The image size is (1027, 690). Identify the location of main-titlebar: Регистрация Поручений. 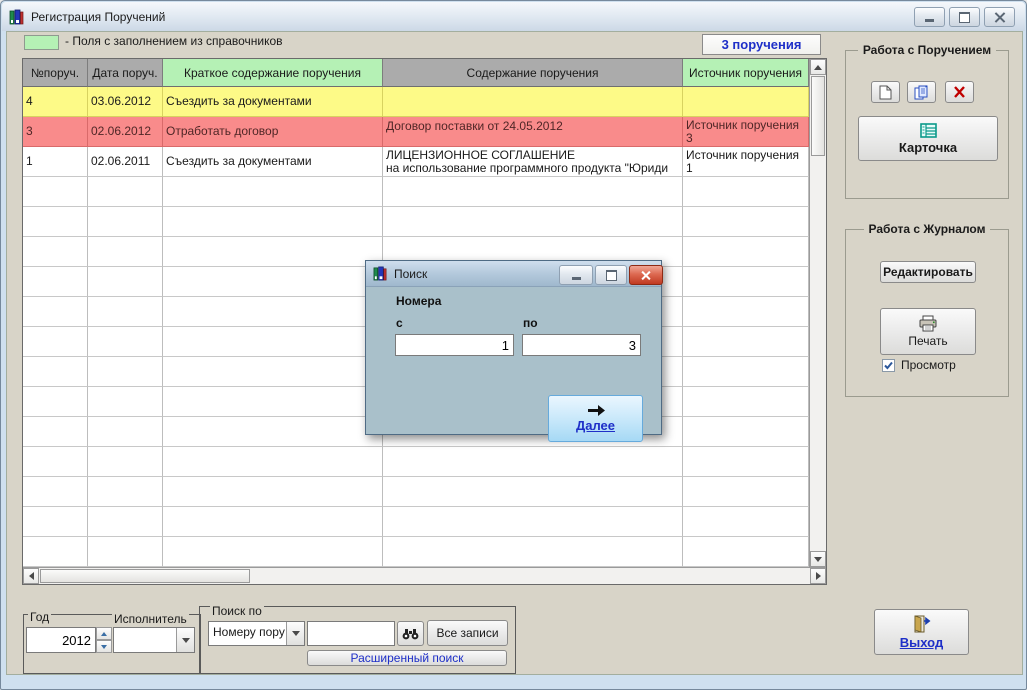
(513, 16).